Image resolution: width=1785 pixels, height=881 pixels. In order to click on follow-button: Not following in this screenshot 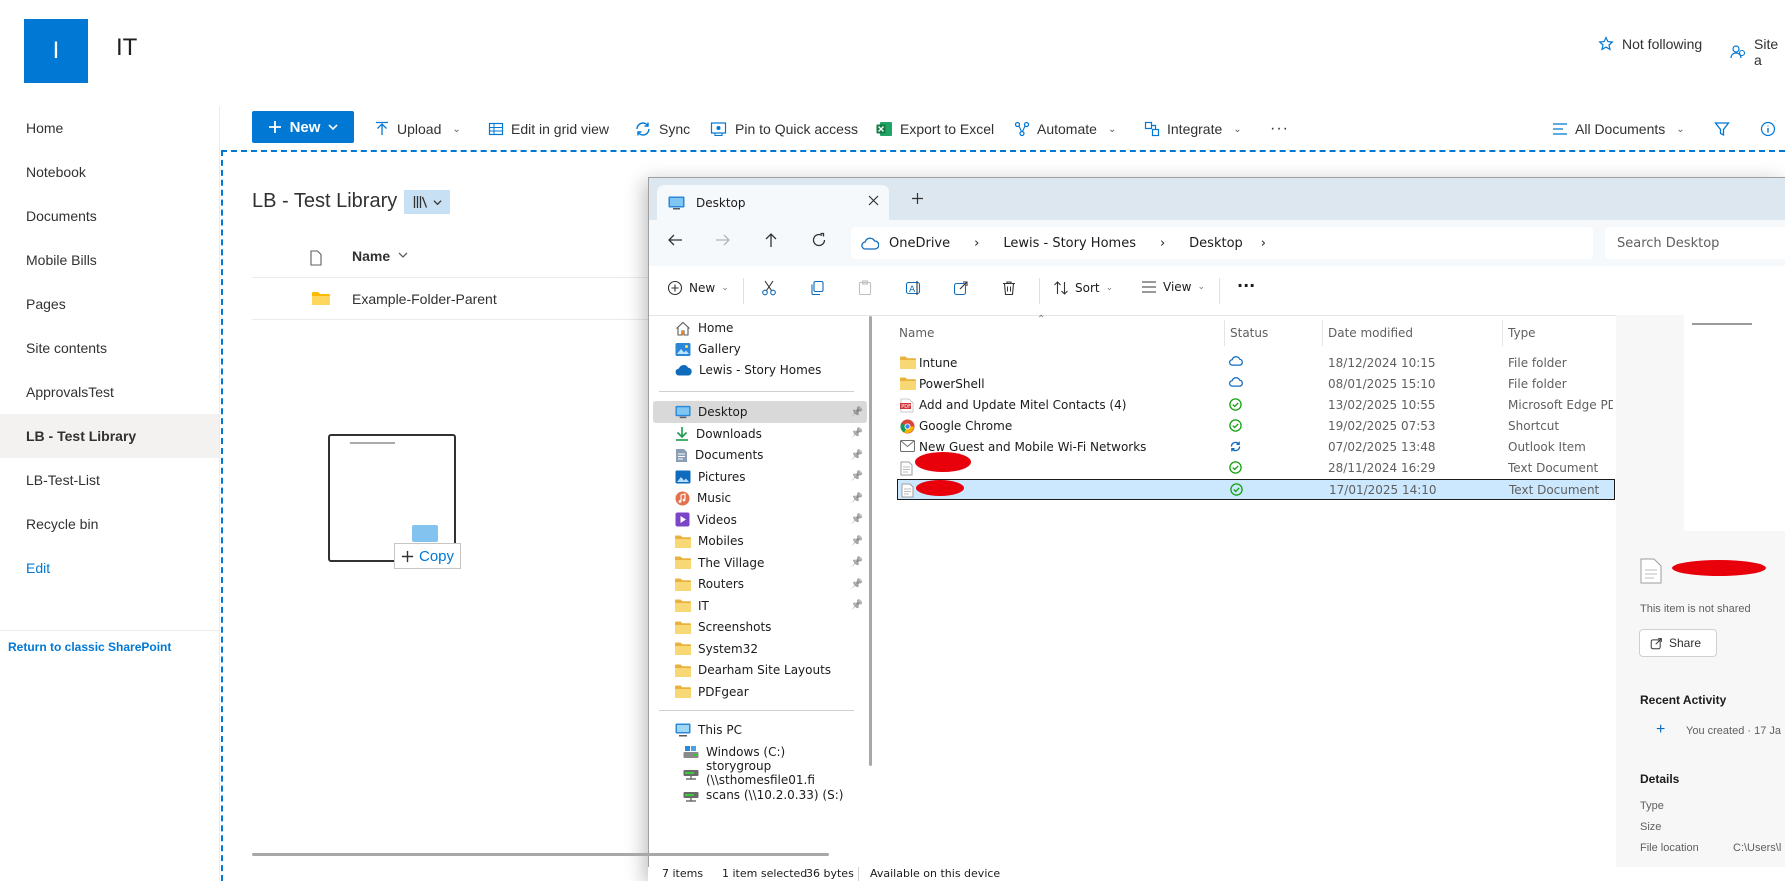, I will do `click(1650, 44)`.